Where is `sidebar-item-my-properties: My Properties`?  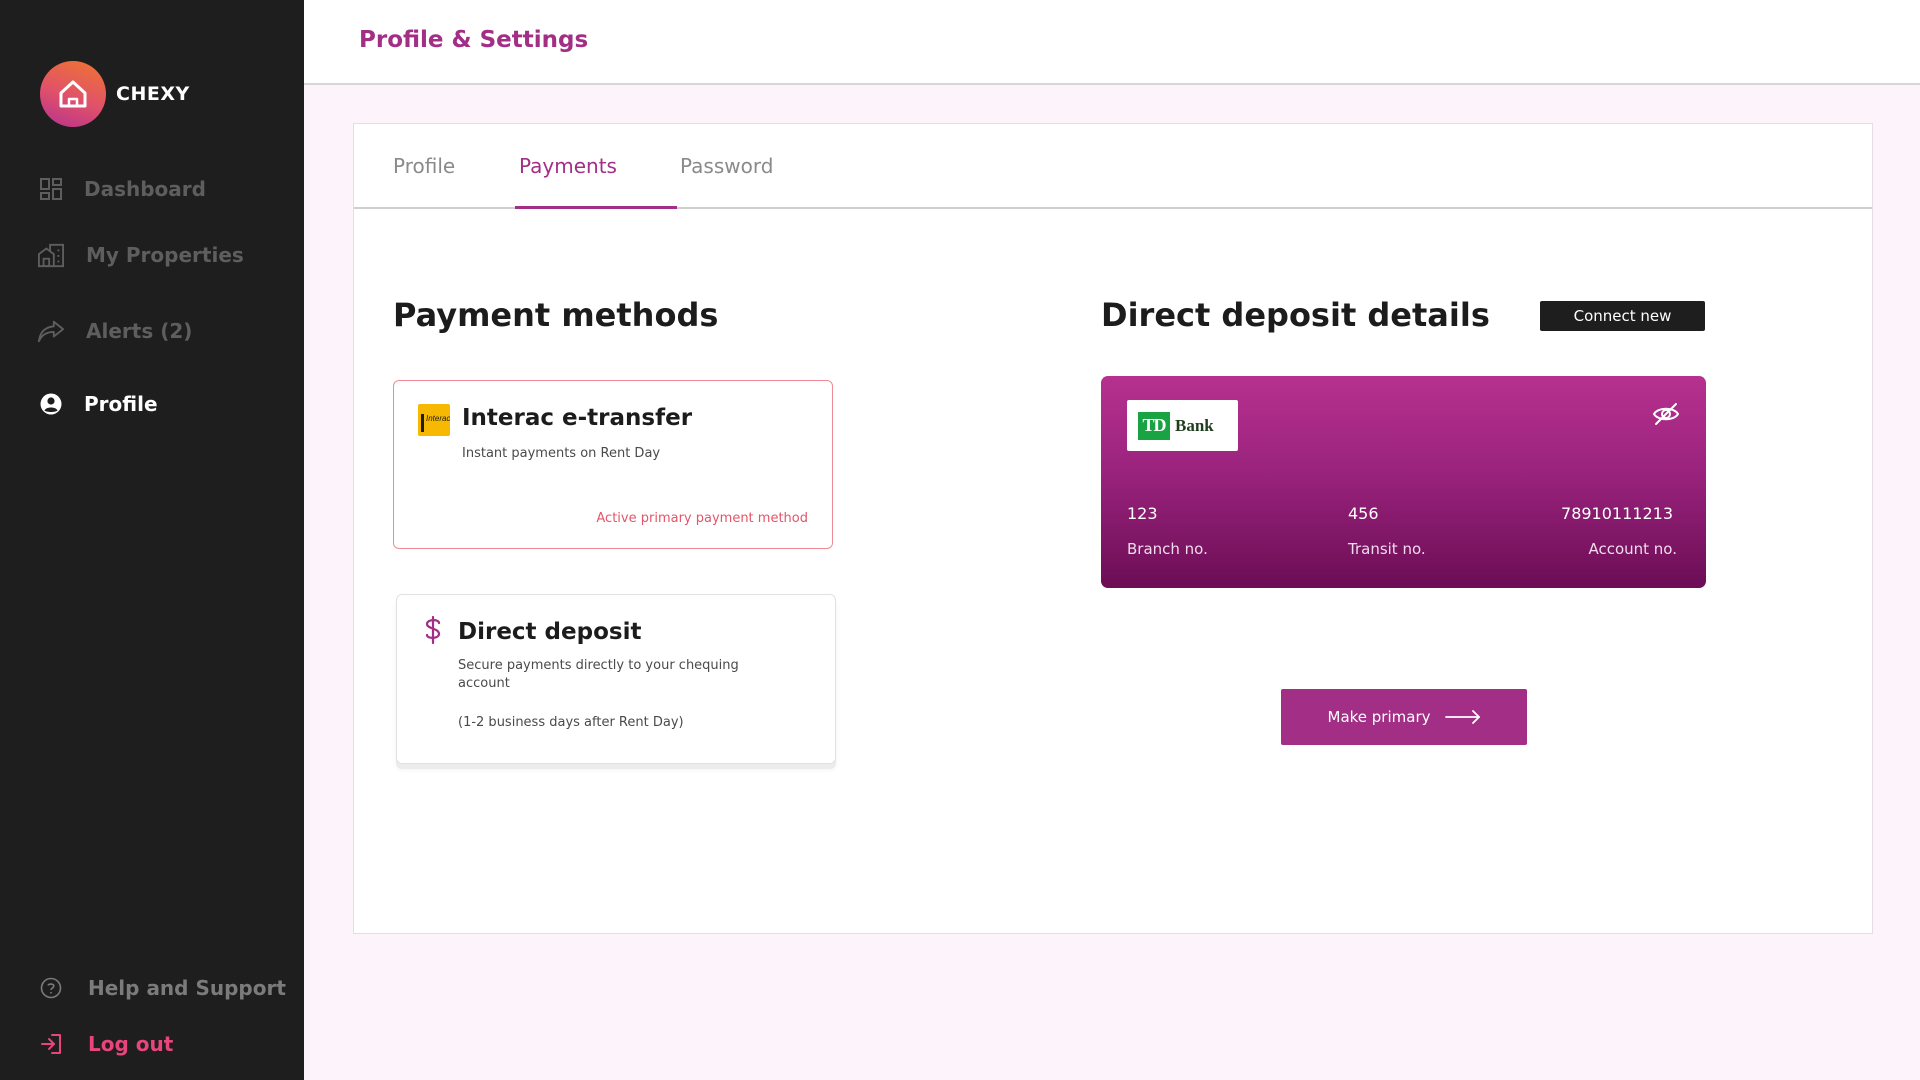
sidebar-item-my-properties: My Properties is located at coordinates (141, 255).